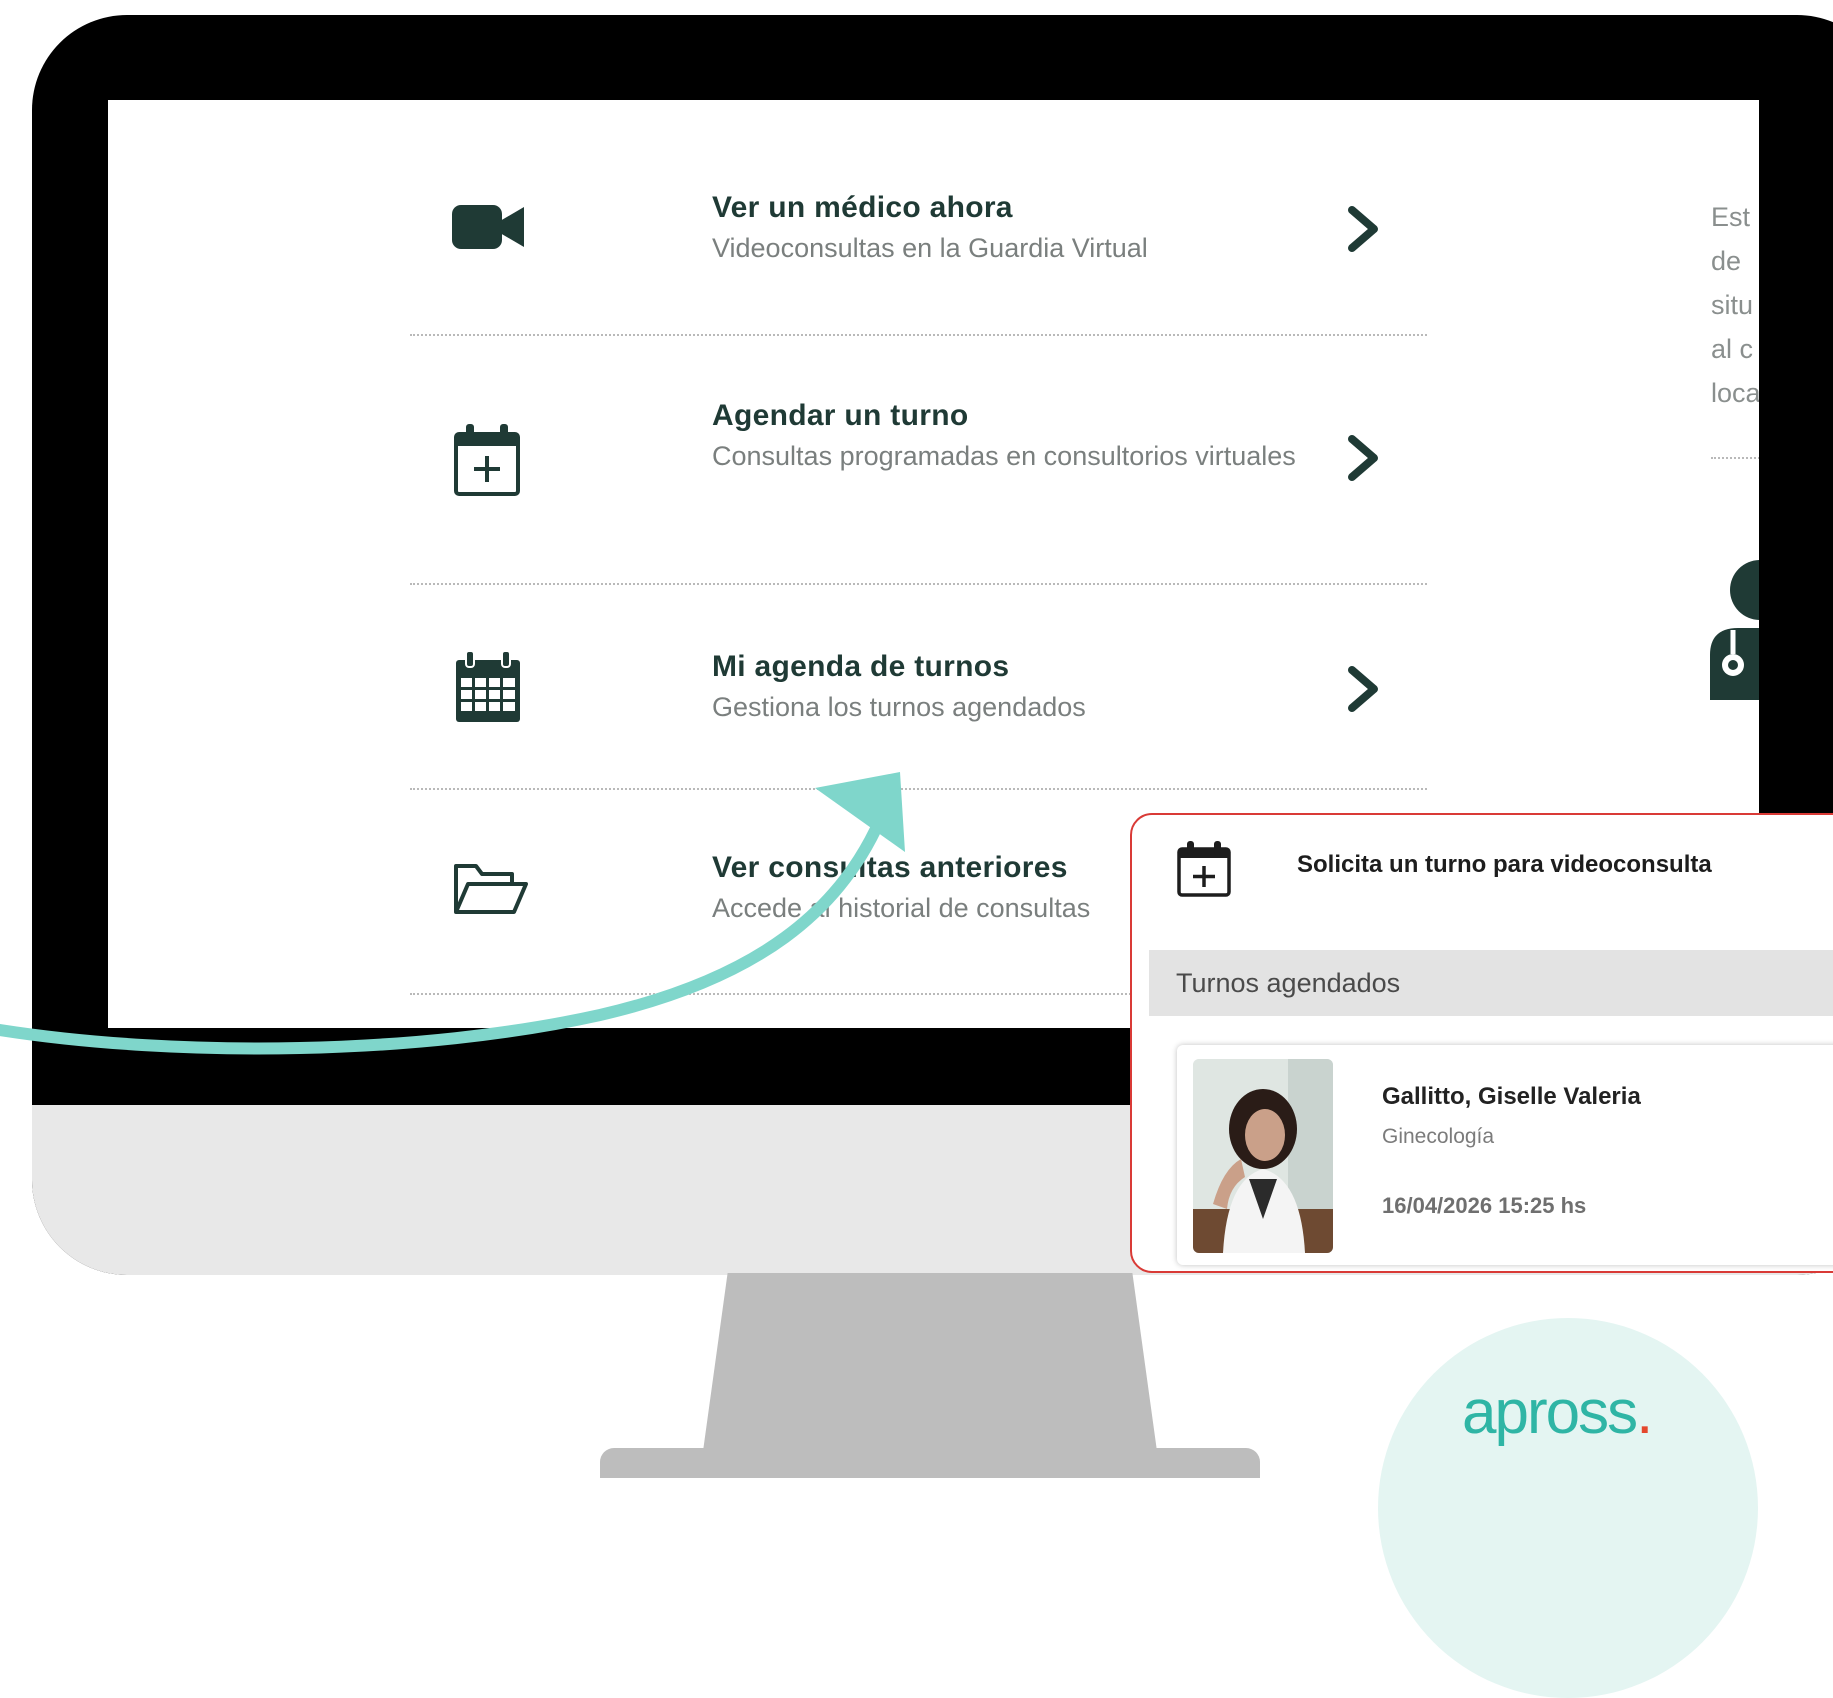 This screenshot has height=1698, width=1833. I want to click on apross-logo: apross., so click(1557, 1413).